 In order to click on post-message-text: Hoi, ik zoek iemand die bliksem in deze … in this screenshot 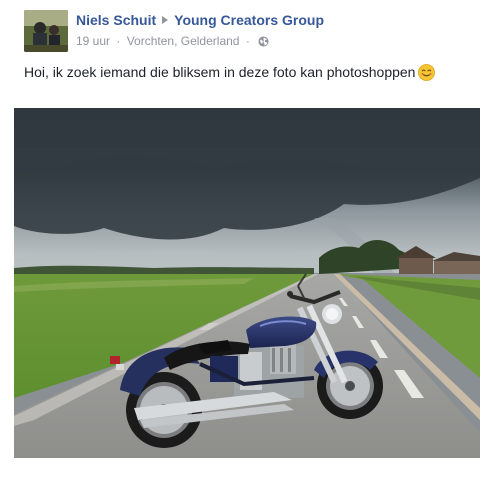, I will do `click(220, 72)`.